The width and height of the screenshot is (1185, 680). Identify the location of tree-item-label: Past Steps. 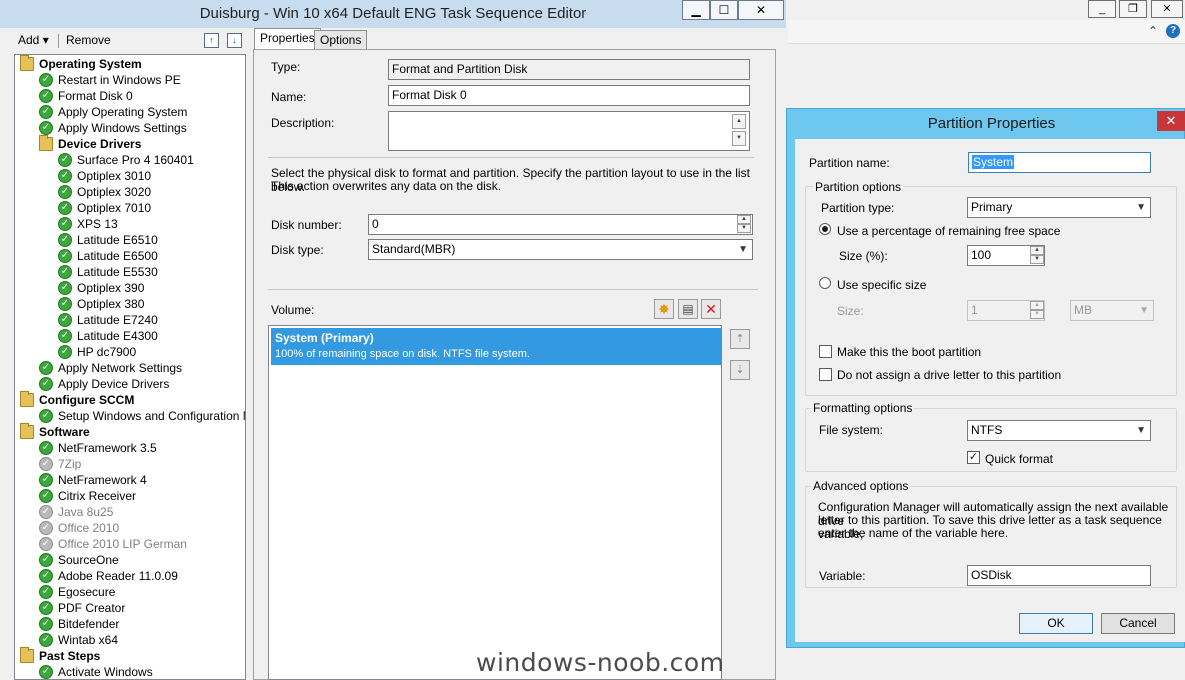
(70, 656).